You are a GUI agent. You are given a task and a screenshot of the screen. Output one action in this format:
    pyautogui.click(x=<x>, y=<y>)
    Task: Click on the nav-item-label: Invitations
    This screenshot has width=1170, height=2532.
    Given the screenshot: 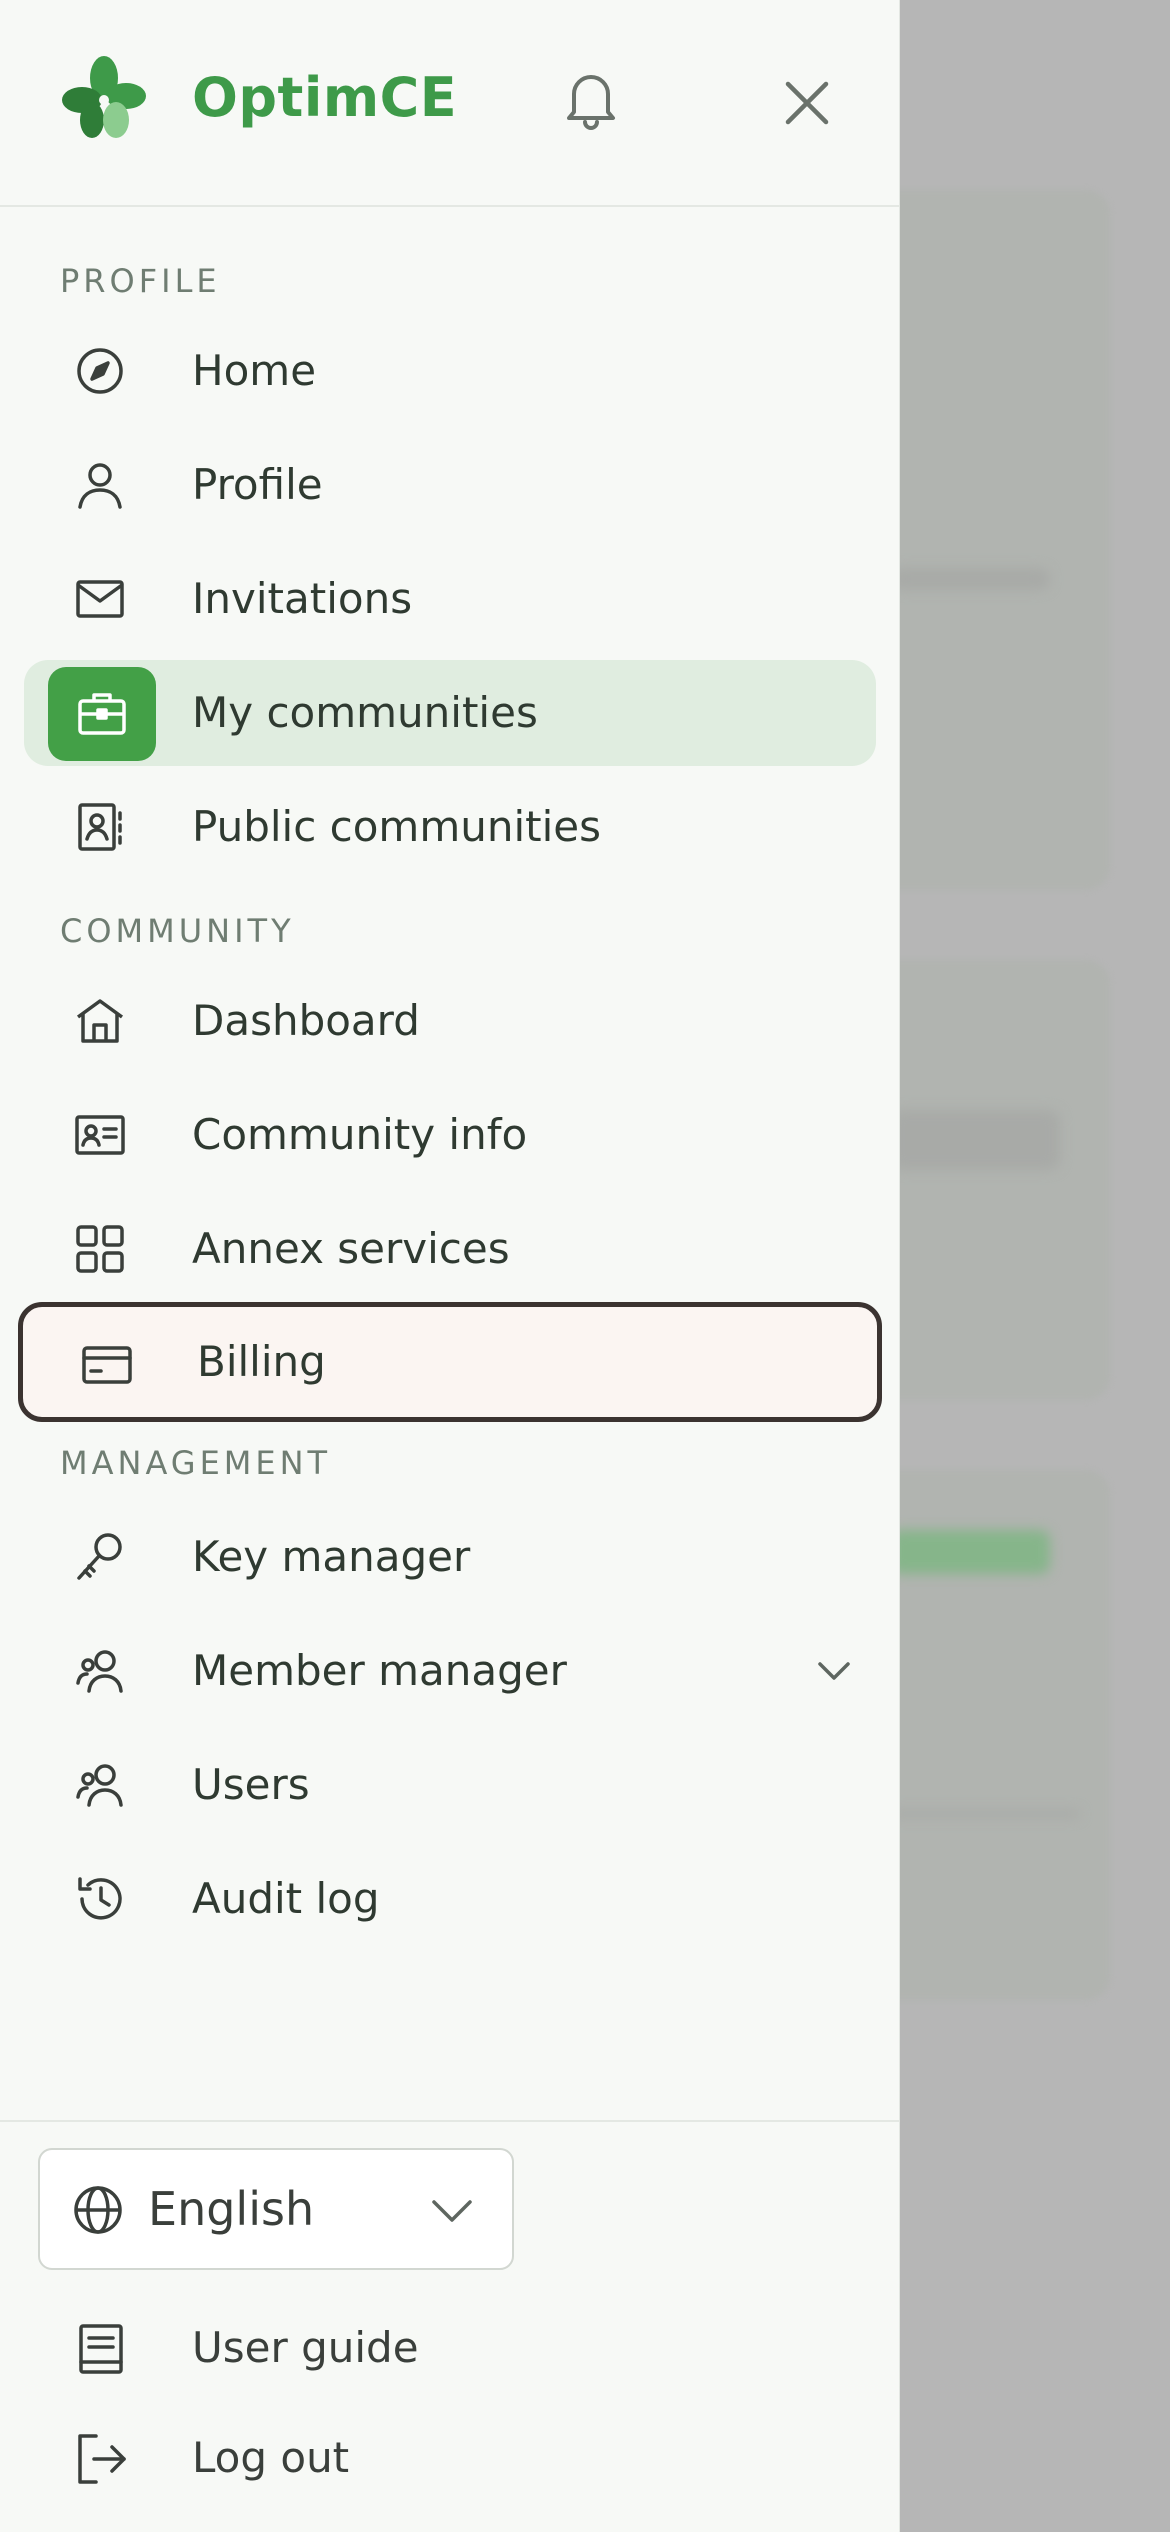 What is the action you would take?
    pyautogui.click(x=302, y=598)
    